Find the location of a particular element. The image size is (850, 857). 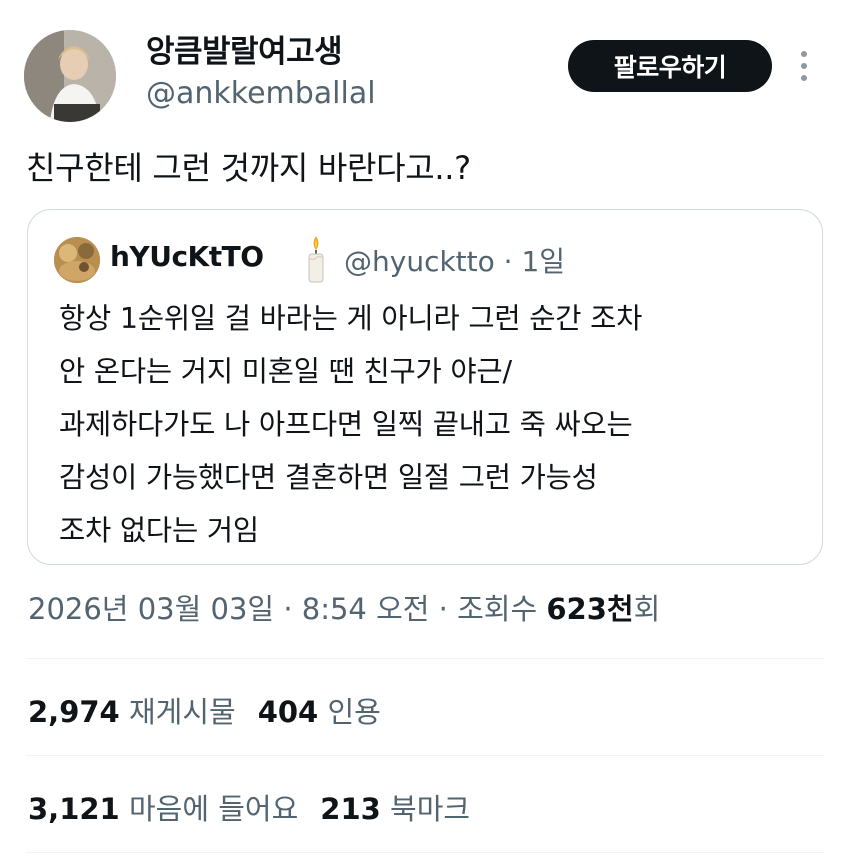

quoted-text-line: 감성이 가능했다면 결혼하면 일절 그런 가능성 is located at coordinates (328, 477).